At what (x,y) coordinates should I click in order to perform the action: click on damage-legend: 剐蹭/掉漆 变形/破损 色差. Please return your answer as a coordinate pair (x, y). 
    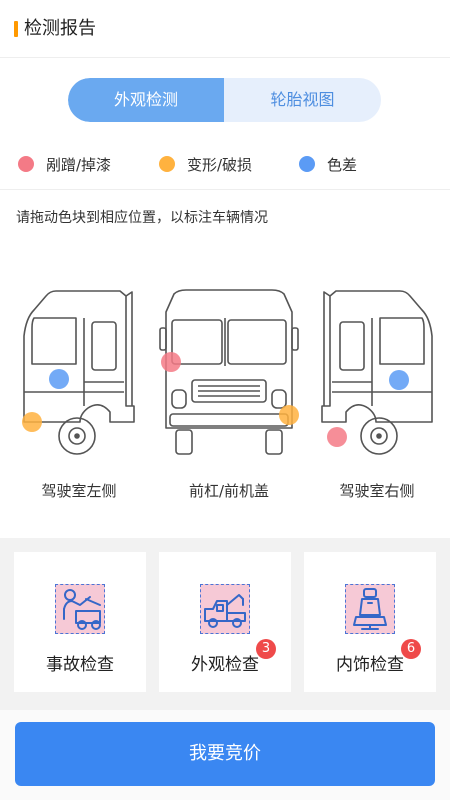
    Looking at the image, I should click on (225, 164).